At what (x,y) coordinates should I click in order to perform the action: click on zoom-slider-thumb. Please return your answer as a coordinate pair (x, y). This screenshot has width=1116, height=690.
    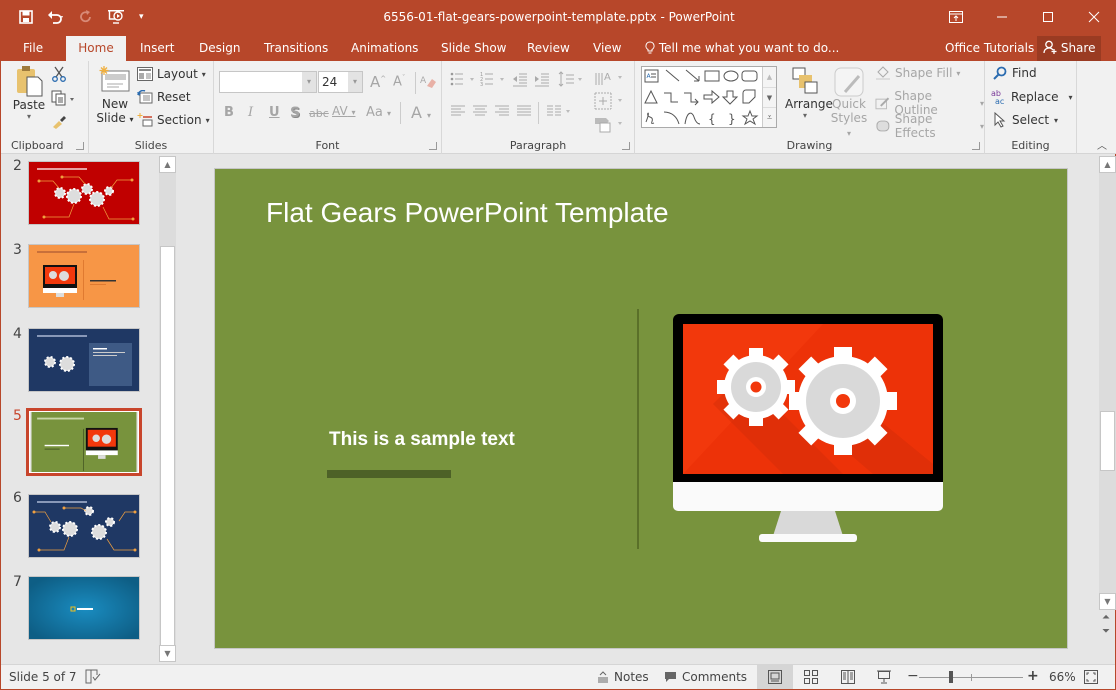
    Looking at the image, I should click on (951, 677).